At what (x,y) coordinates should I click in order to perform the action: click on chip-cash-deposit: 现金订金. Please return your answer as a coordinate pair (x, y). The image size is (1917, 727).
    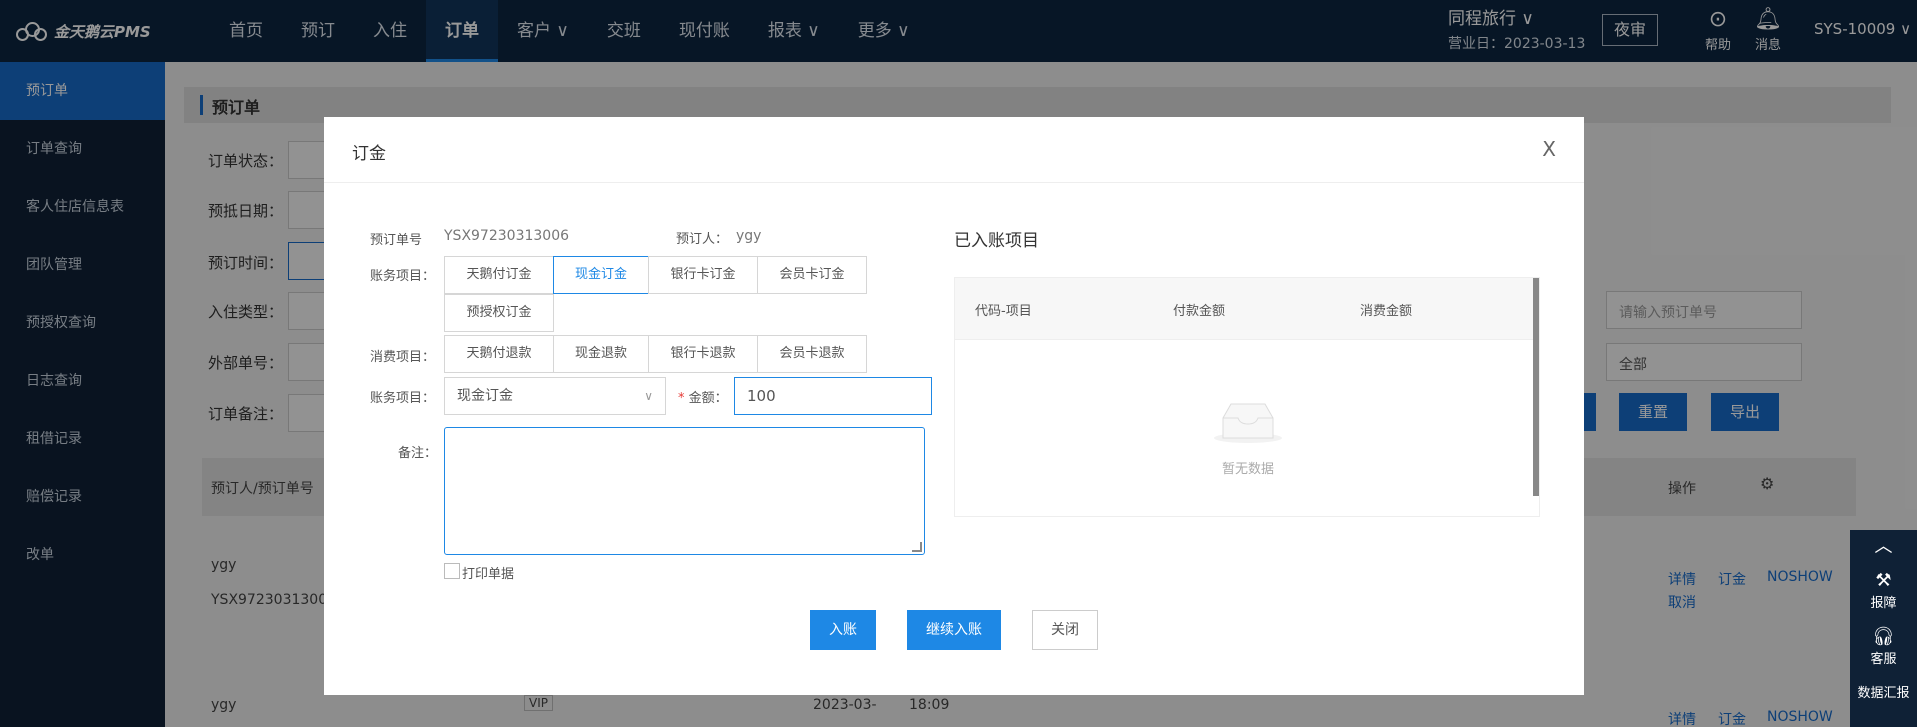
    Looking at the image, I should click on (601, 275).